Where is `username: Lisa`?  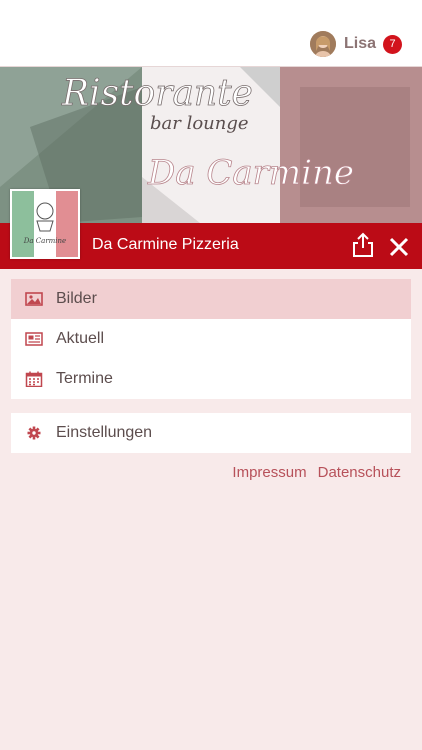 username: Lisa is located at coordinates (360, 44).